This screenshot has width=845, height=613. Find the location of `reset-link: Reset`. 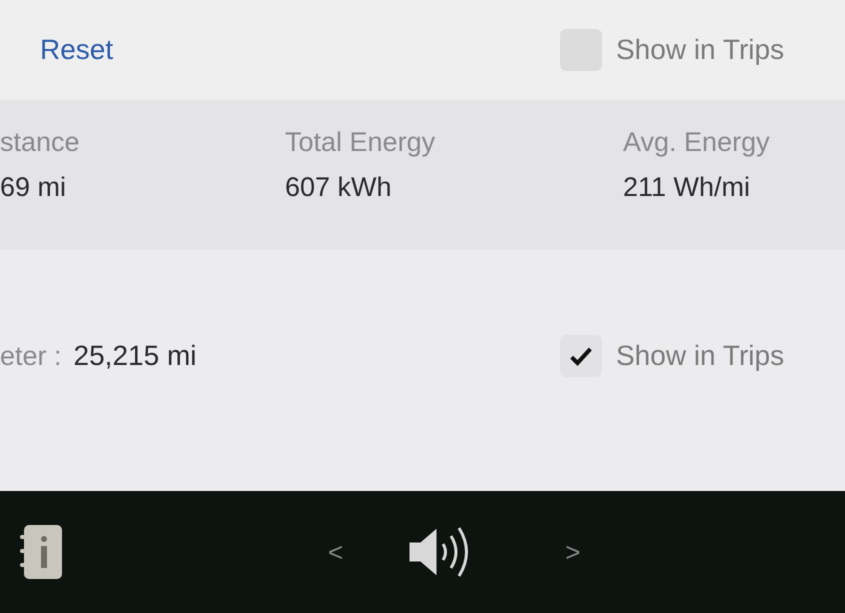

reset-link: Reset is located at coordinates (77, 50).